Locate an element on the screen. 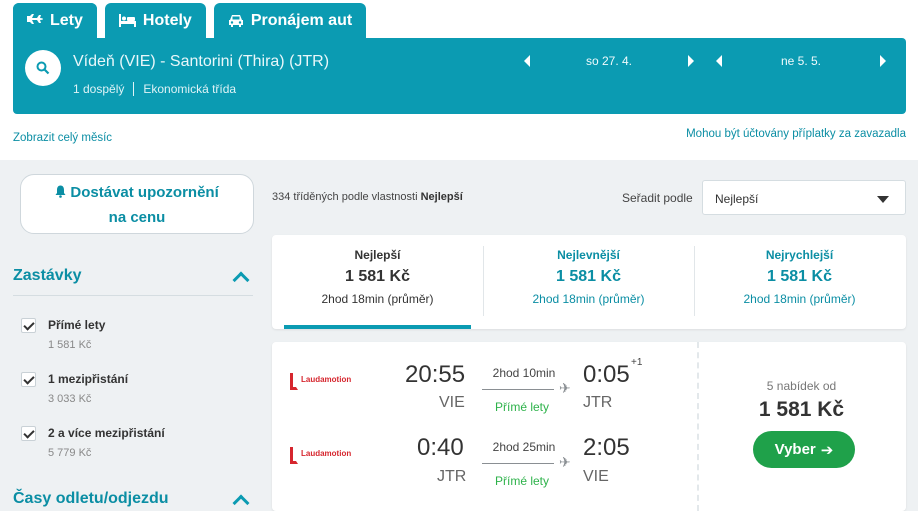  card-divider is located at coordinates (698, 426).